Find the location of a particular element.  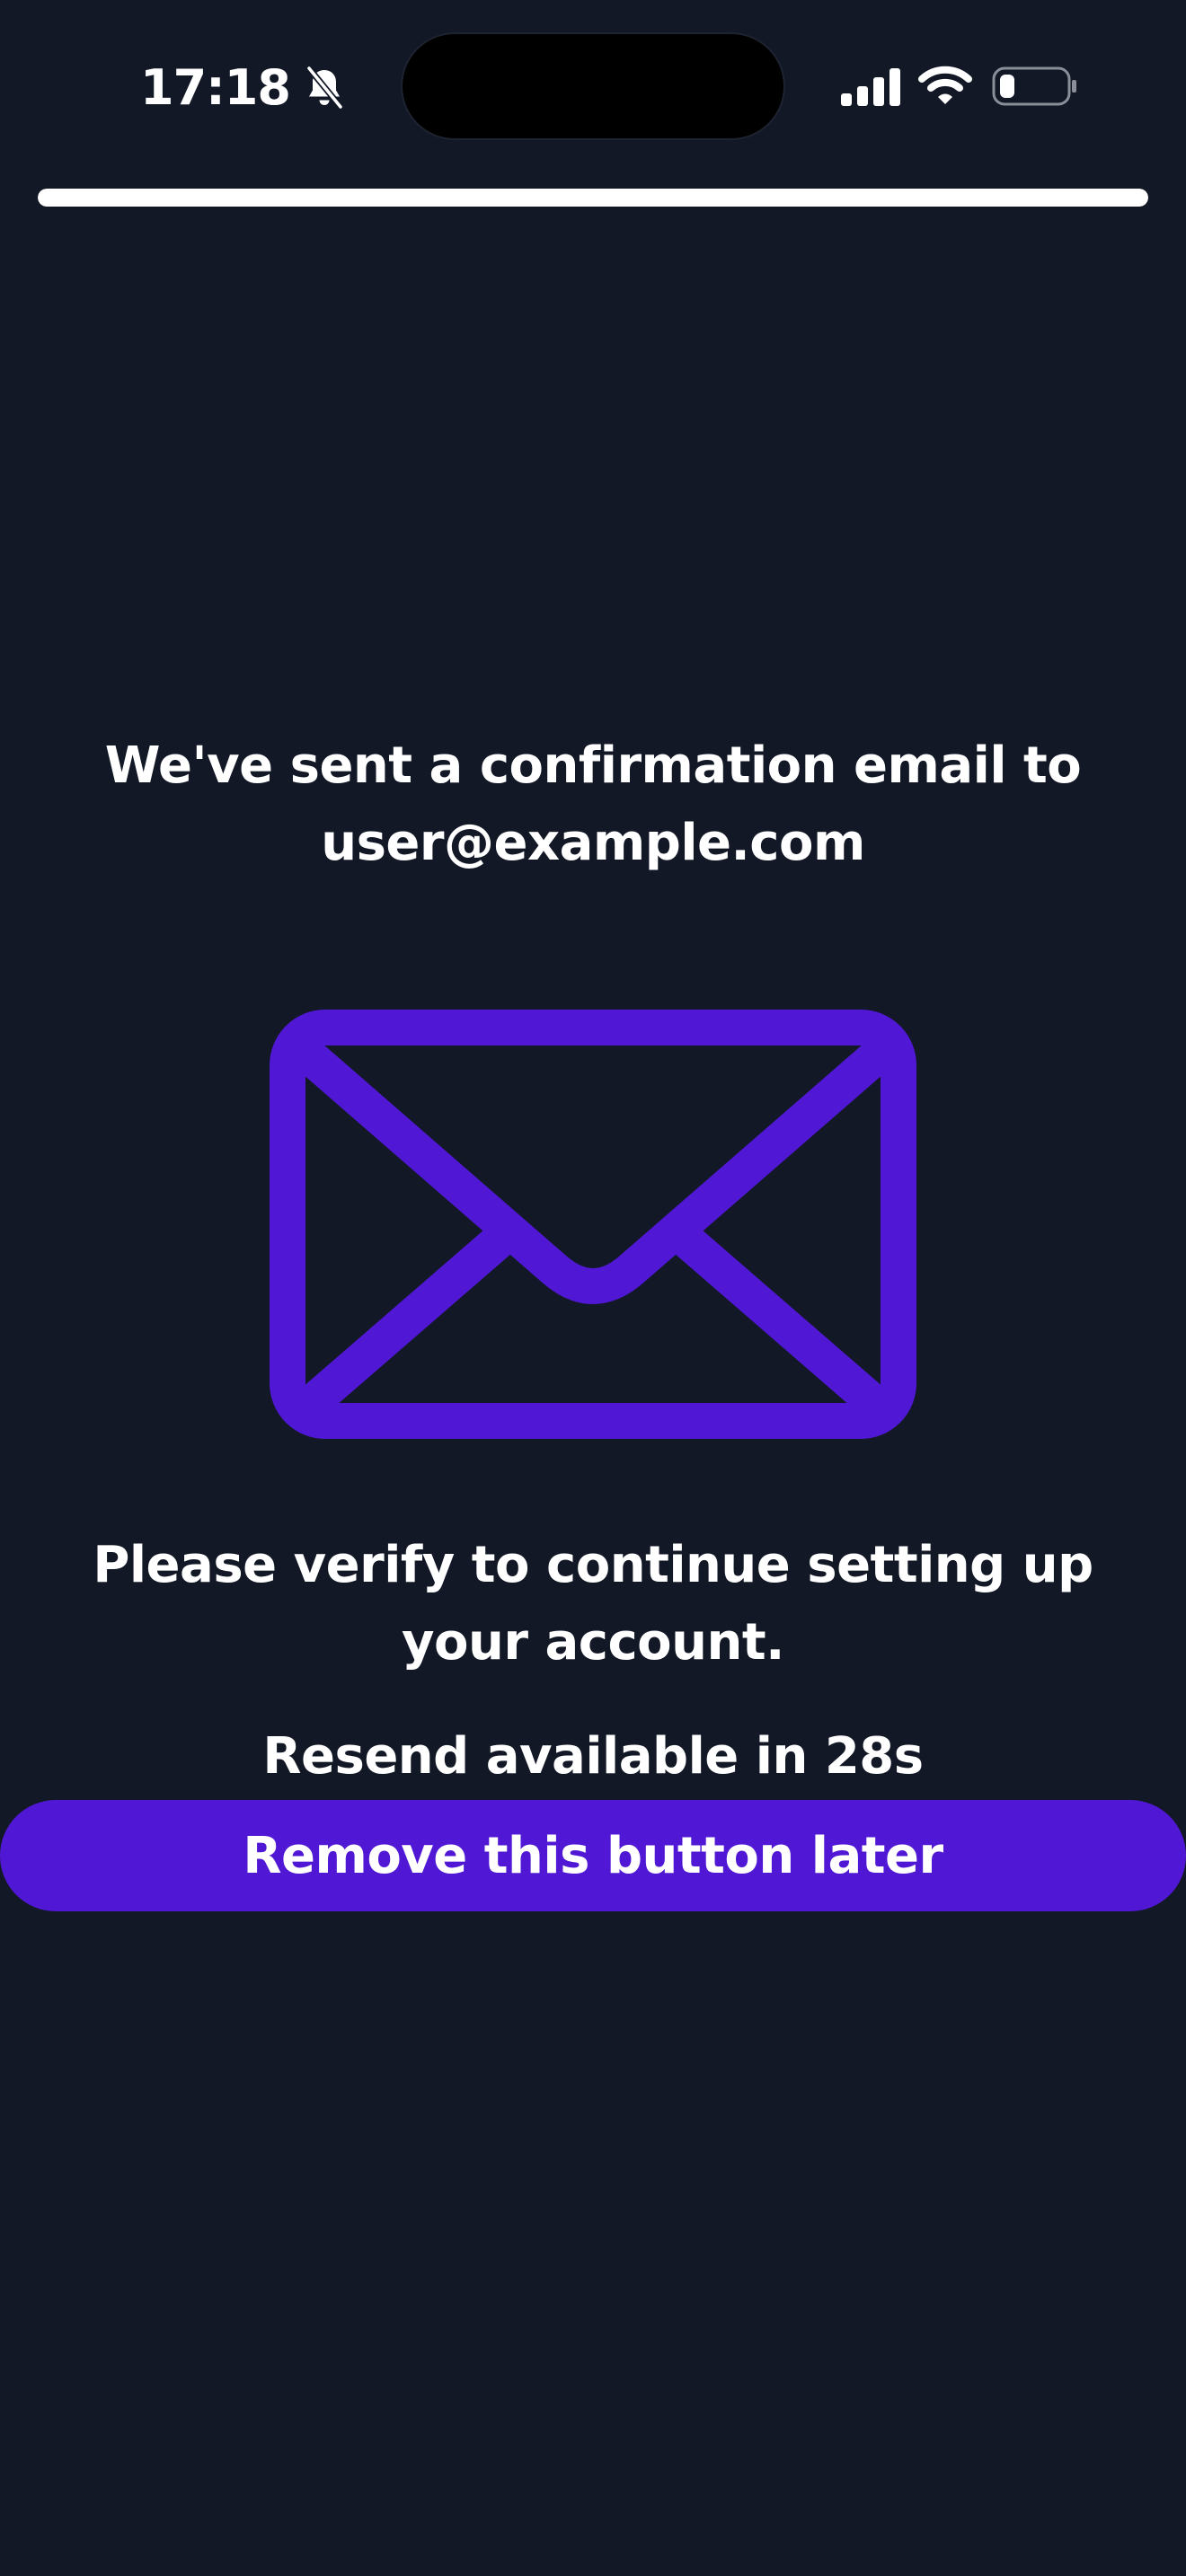

clock-group: 17:18 is located at coordinates (243, 88).